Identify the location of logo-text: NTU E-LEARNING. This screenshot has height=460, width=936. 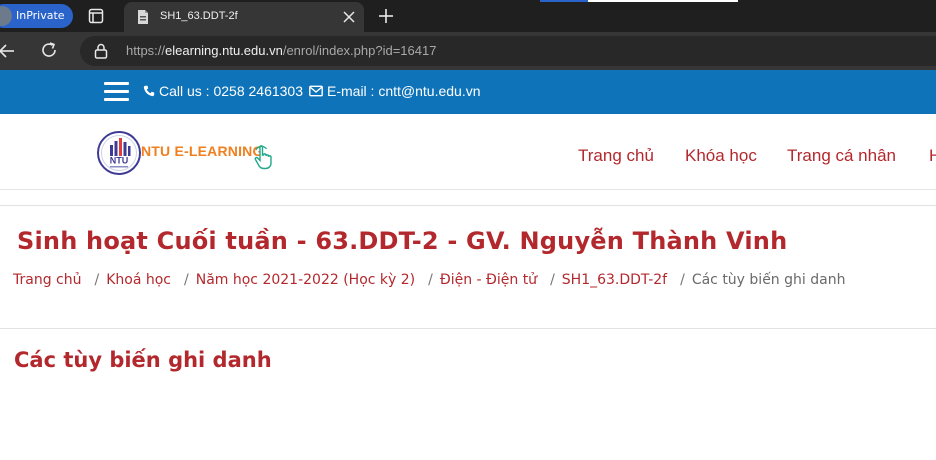
(202, 151).